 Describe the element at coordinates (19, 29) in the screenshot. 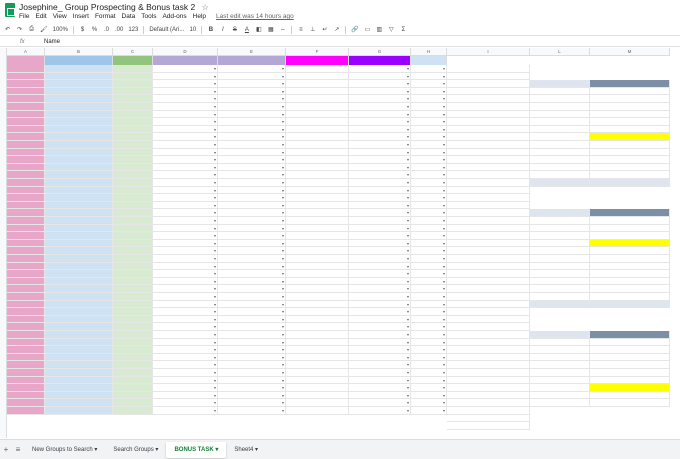

I see `redo-icon: ↷` at that location.